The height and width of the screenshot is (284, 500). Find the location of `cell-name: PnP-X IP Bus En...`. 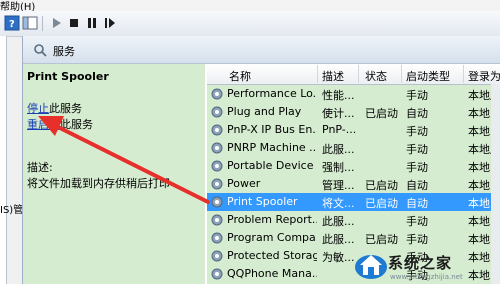

cell-name: PnP-X IP Bus En... is located at coordinates (272, 129).